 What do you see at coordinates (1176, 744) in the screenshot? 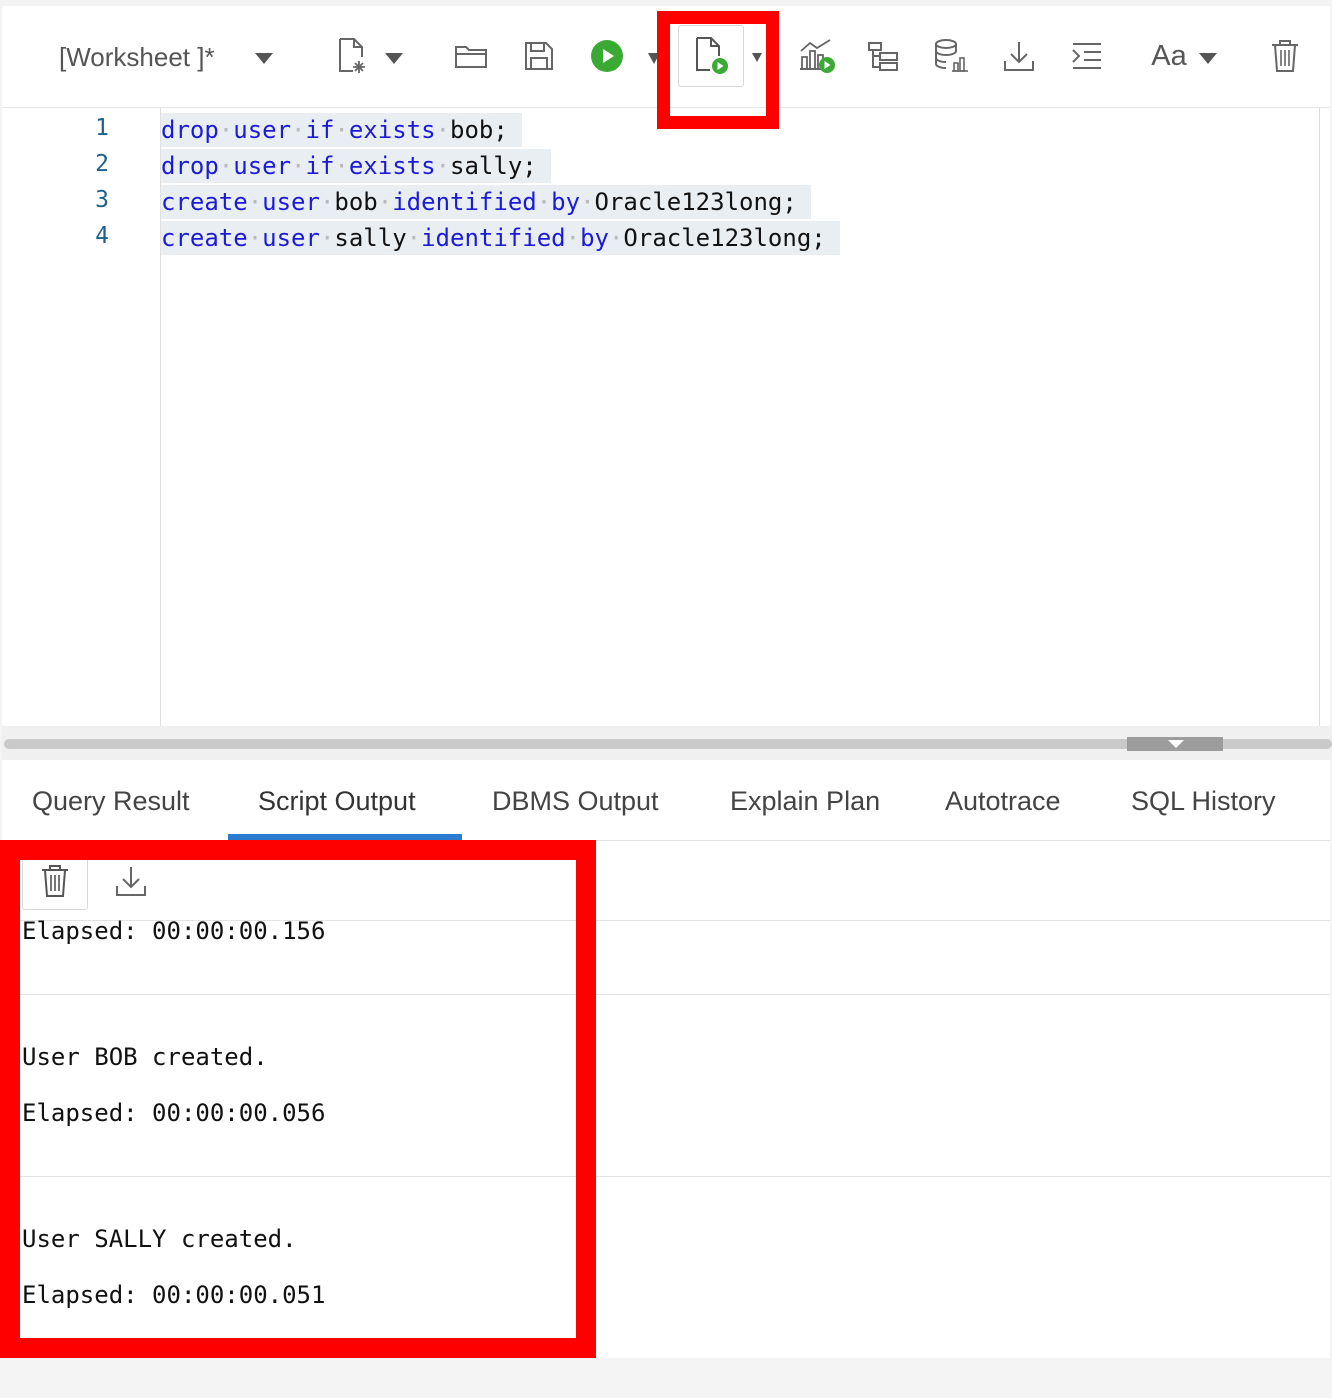
I see `collapse-chevron-down-icon` at bounding box center [1176, 744].